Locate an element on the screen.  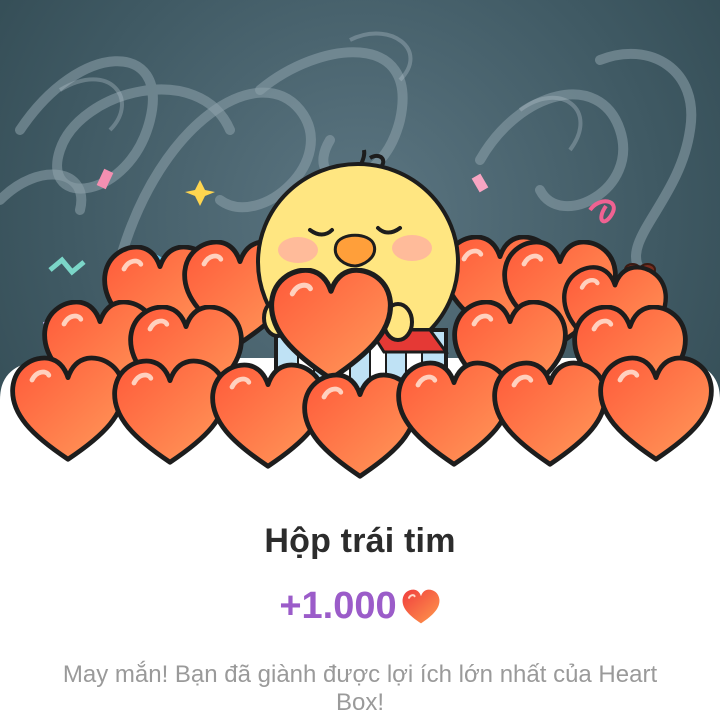
reward-amount: +1.000 is located at coordinates (338, 606).